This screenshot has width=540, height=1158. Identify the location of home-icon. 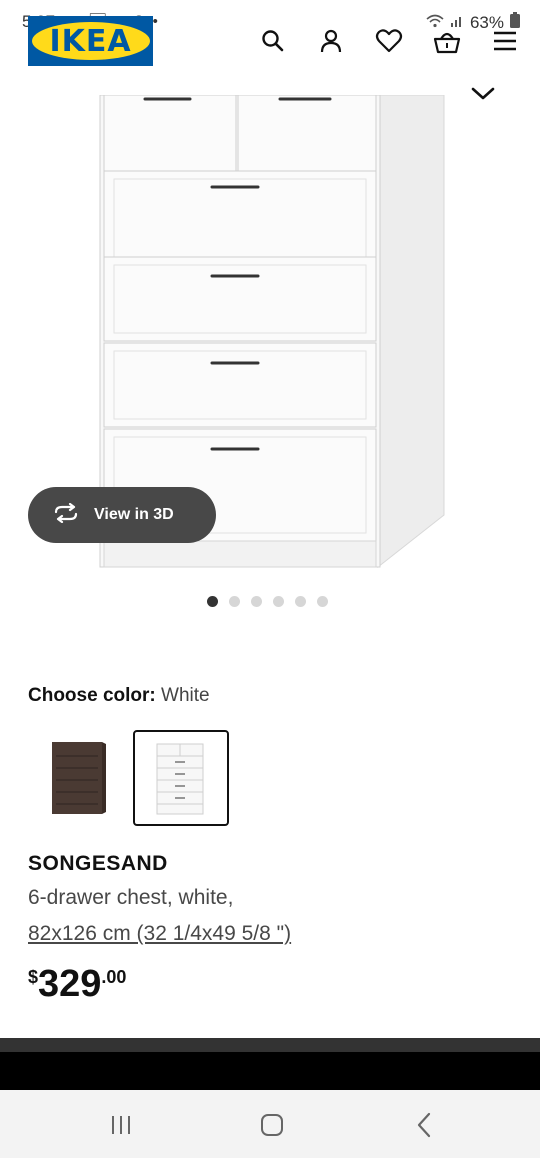
(272, 1125).